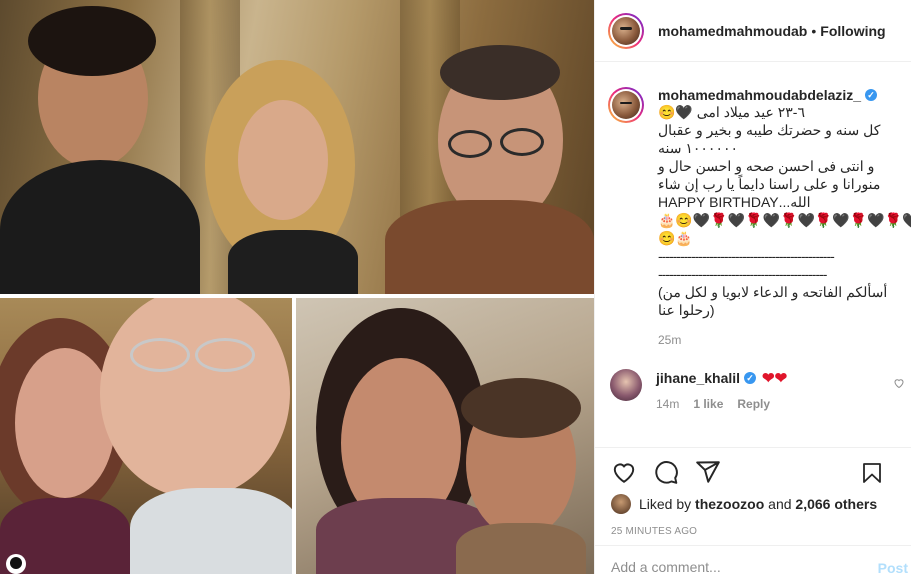 Image resolution: width=911 pixels, height=574 pixels. What do you see at coordinates (766, 166) in the screenshot?
I see `caption-line: و انتى فى احسن صحه و احسن حال و` at bounding box center [766, 166].